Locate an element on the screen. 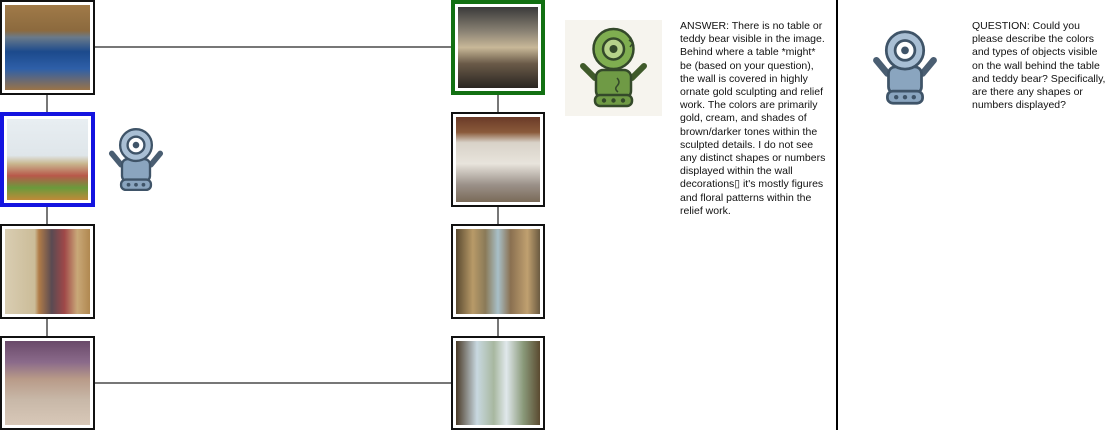 Image resolution: width=1110 pixels, height=430 pixels. playroom-photo is located at coordinates (47, 159).